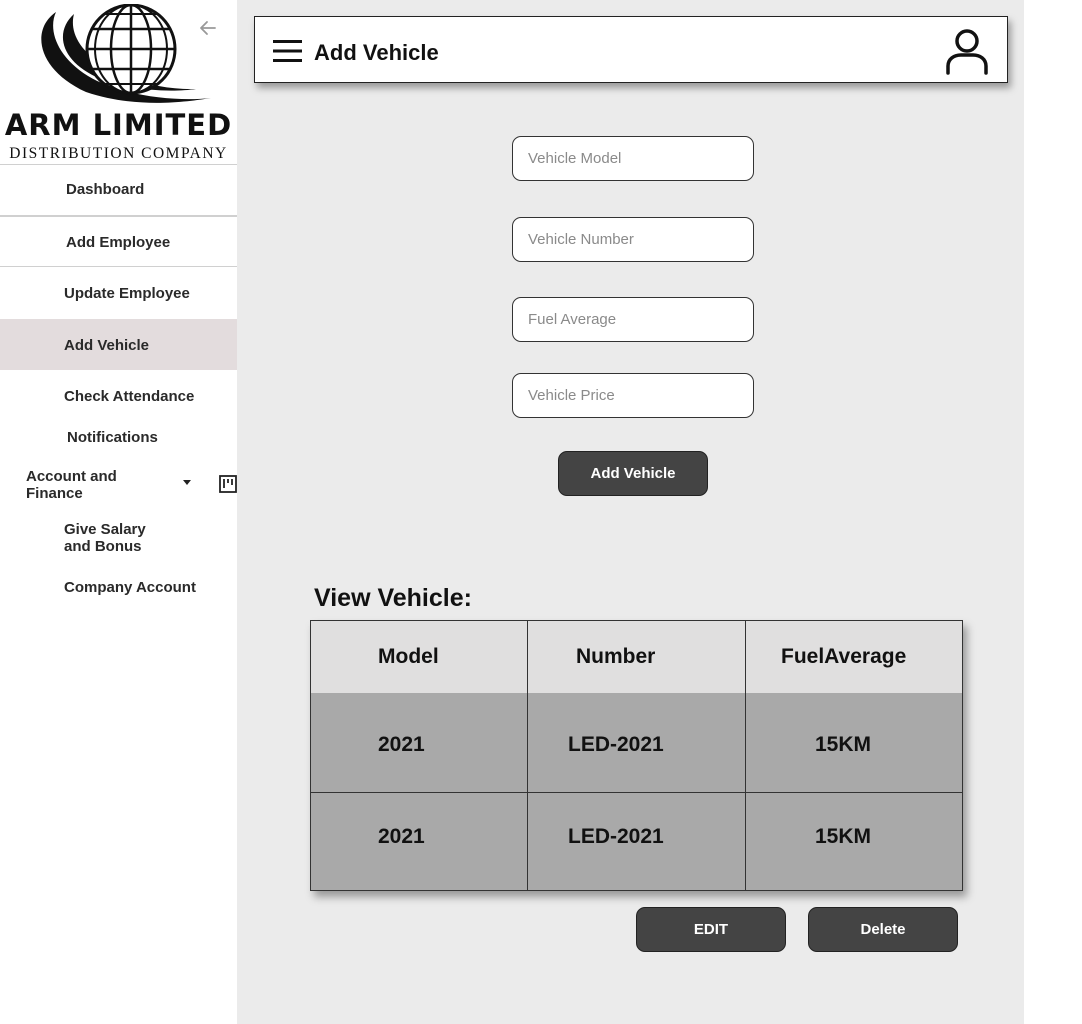 The width and height of the screenshot is (1082, 1024). I want to click on fuel-average-input, so click(633, 319).